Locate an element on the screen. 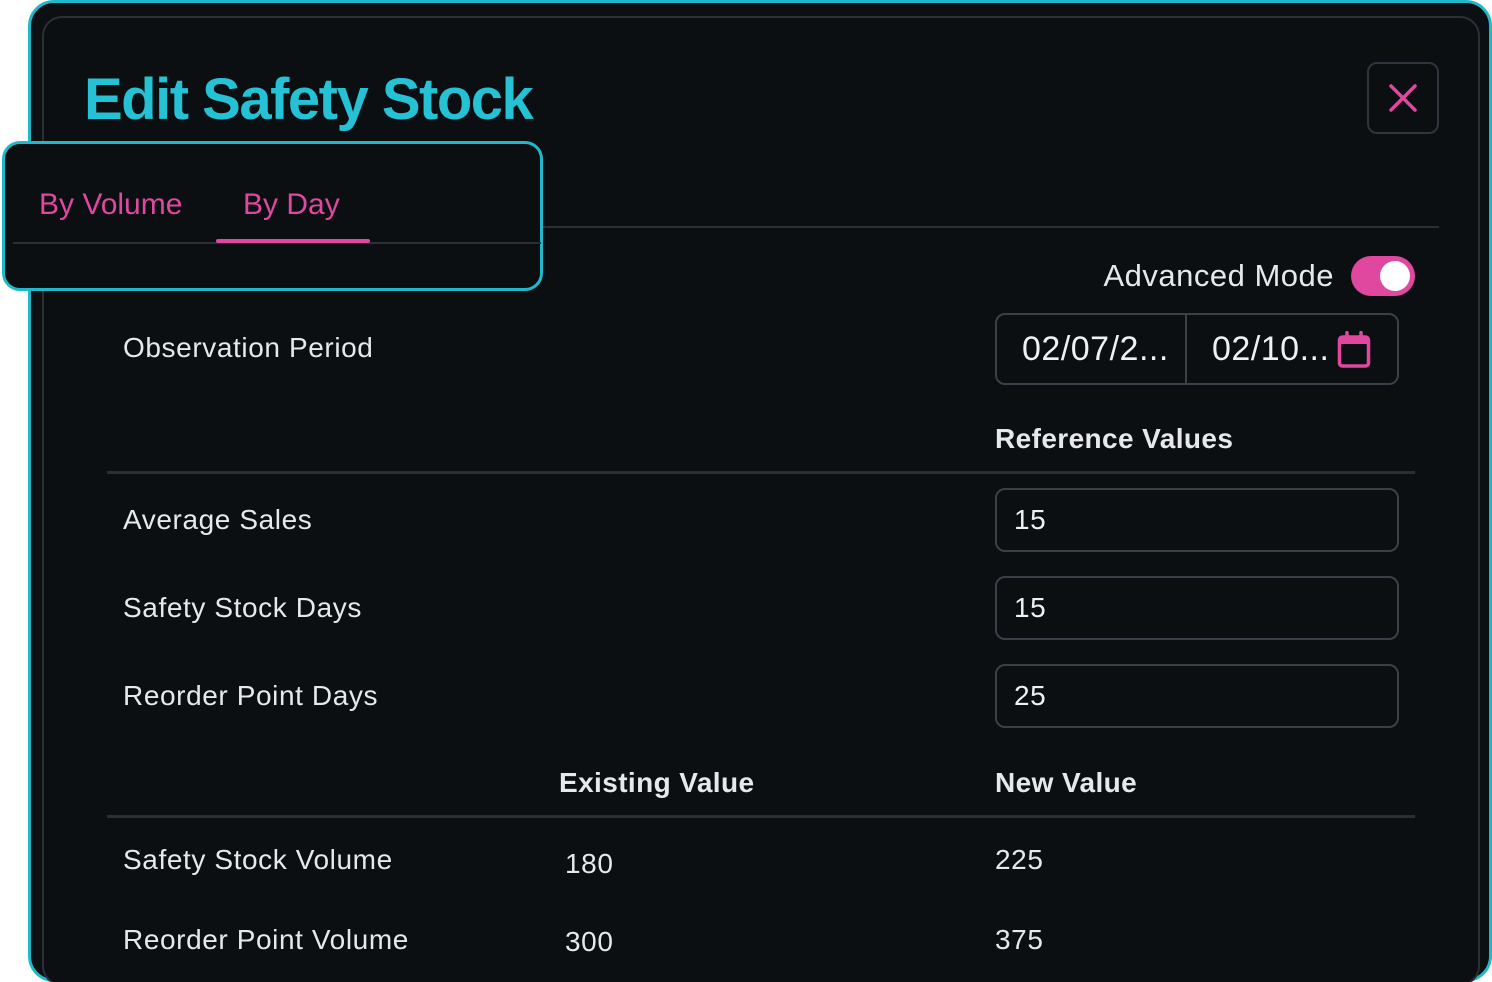 The height and width of the screenshot is (982, 1492). safety-stock-days-input is located at coordinates (1197, 608).